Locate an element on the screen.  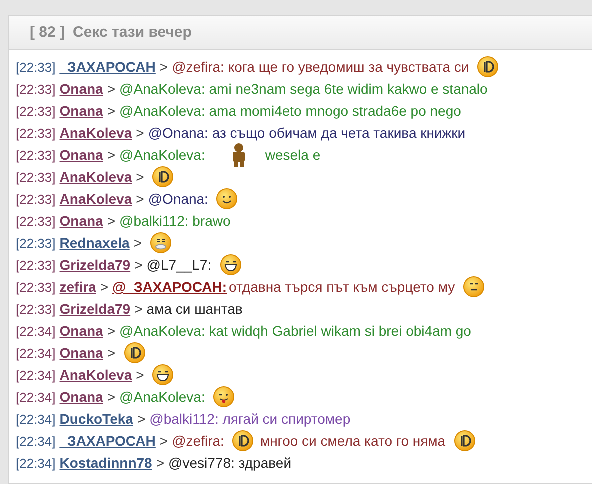
username-link: DuckoTeka is located at coordinates (97, 419).